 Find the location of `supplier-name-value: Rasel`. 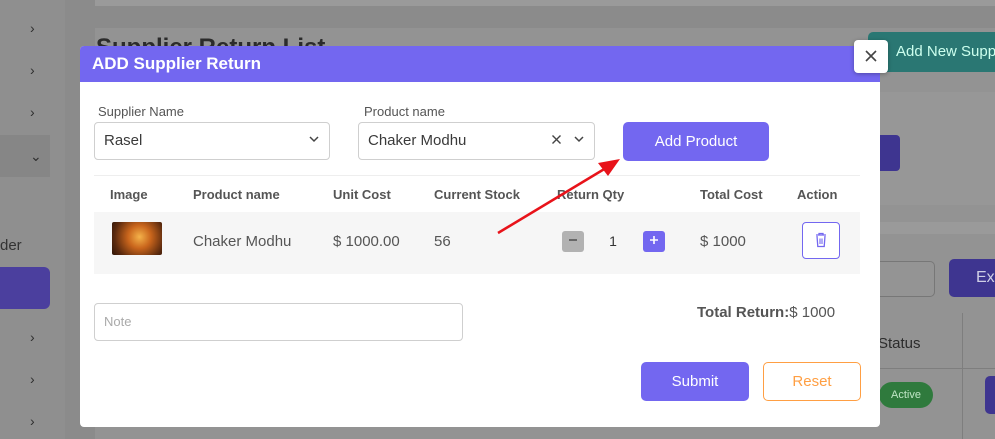

supplier-name-value: Rasel is located at coordinates (123, 140).